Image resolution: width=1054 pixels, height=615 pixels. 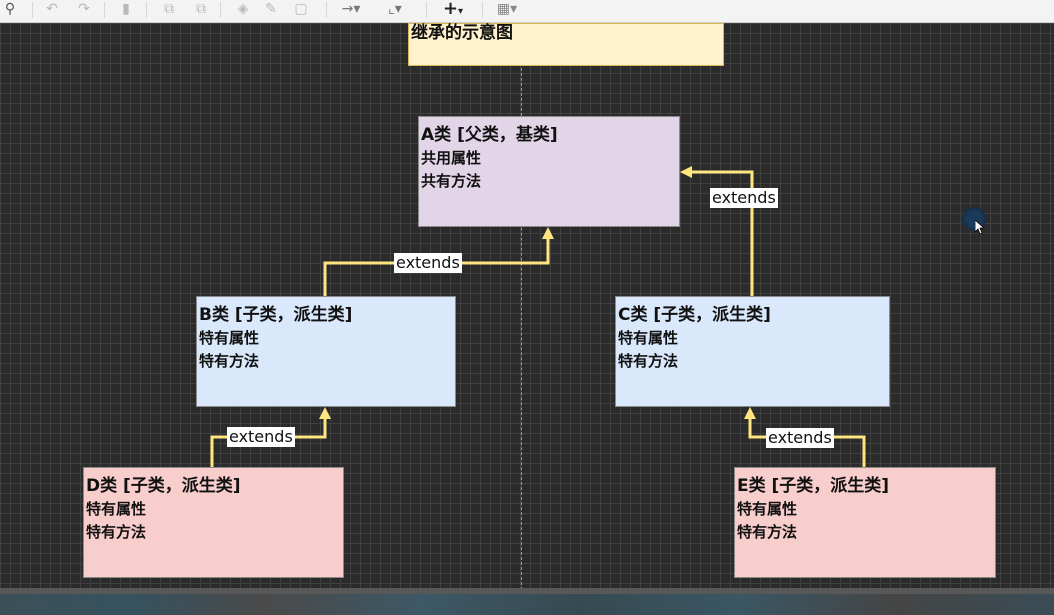 What do you see at coordinates (116, 532) in the screenshot?
I see `node-d-methods: 特有方法` at bounding box center [116, 532].